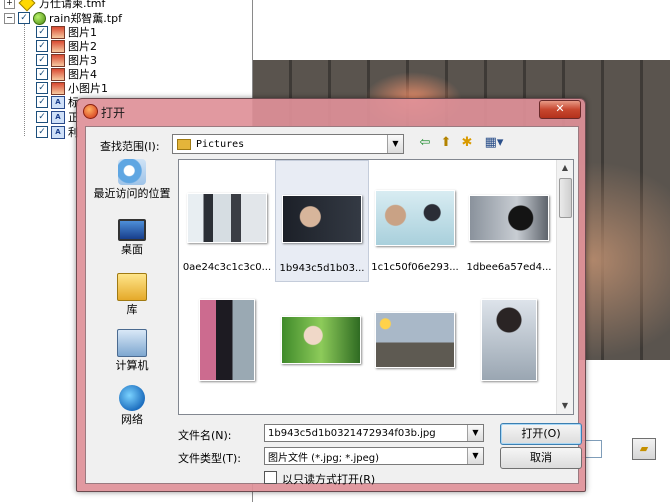  I want to click on tree-item-layer: ✓ 图片2, so click(66, 46).